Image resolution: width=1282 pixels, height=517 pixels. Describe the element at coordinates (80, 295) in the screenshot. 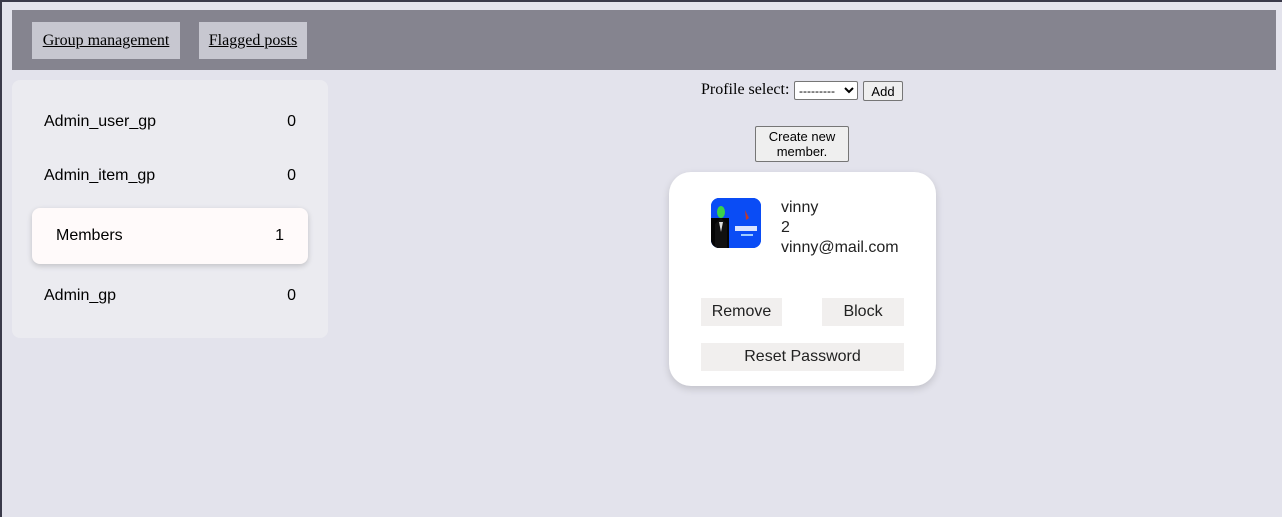

I see `group-name: Admin_gp` at that location.